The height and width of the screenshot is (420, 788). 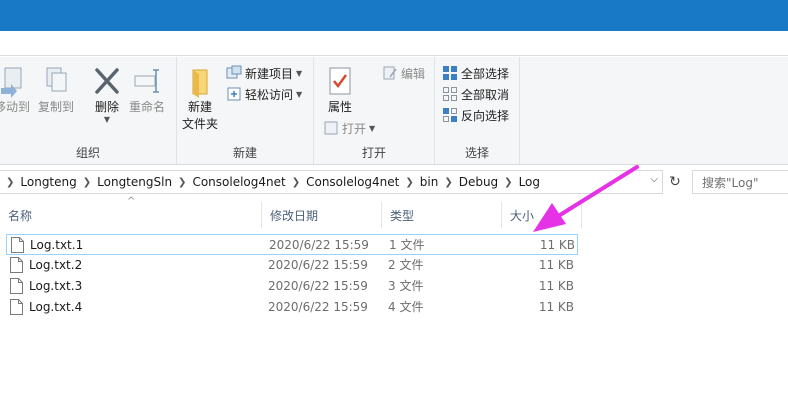 I want to click on move-to-icon, so click(x=14, y=81).